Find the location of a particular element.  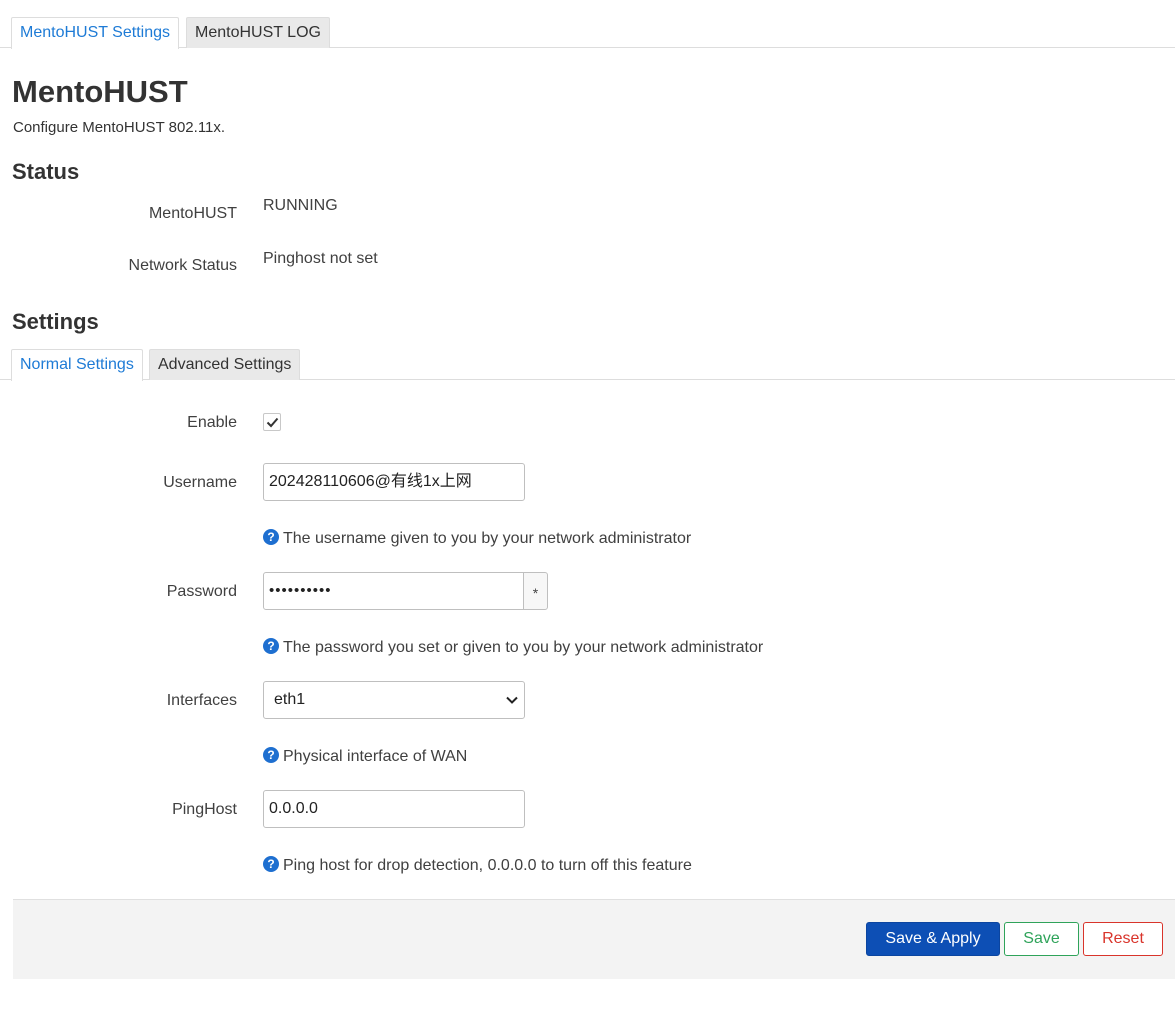

username-label: Username is located at coordinates (200, 482).